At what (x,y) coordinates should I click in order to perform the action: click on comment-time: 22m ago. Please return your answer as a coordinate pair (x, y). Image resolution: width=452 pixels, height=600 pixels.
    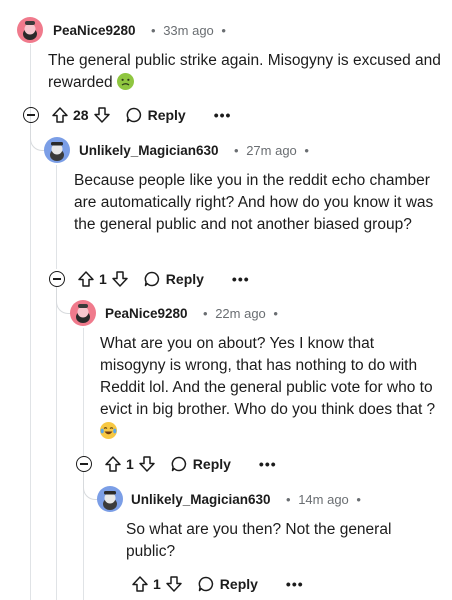
    Looking at the image, I should click on (240, 313).